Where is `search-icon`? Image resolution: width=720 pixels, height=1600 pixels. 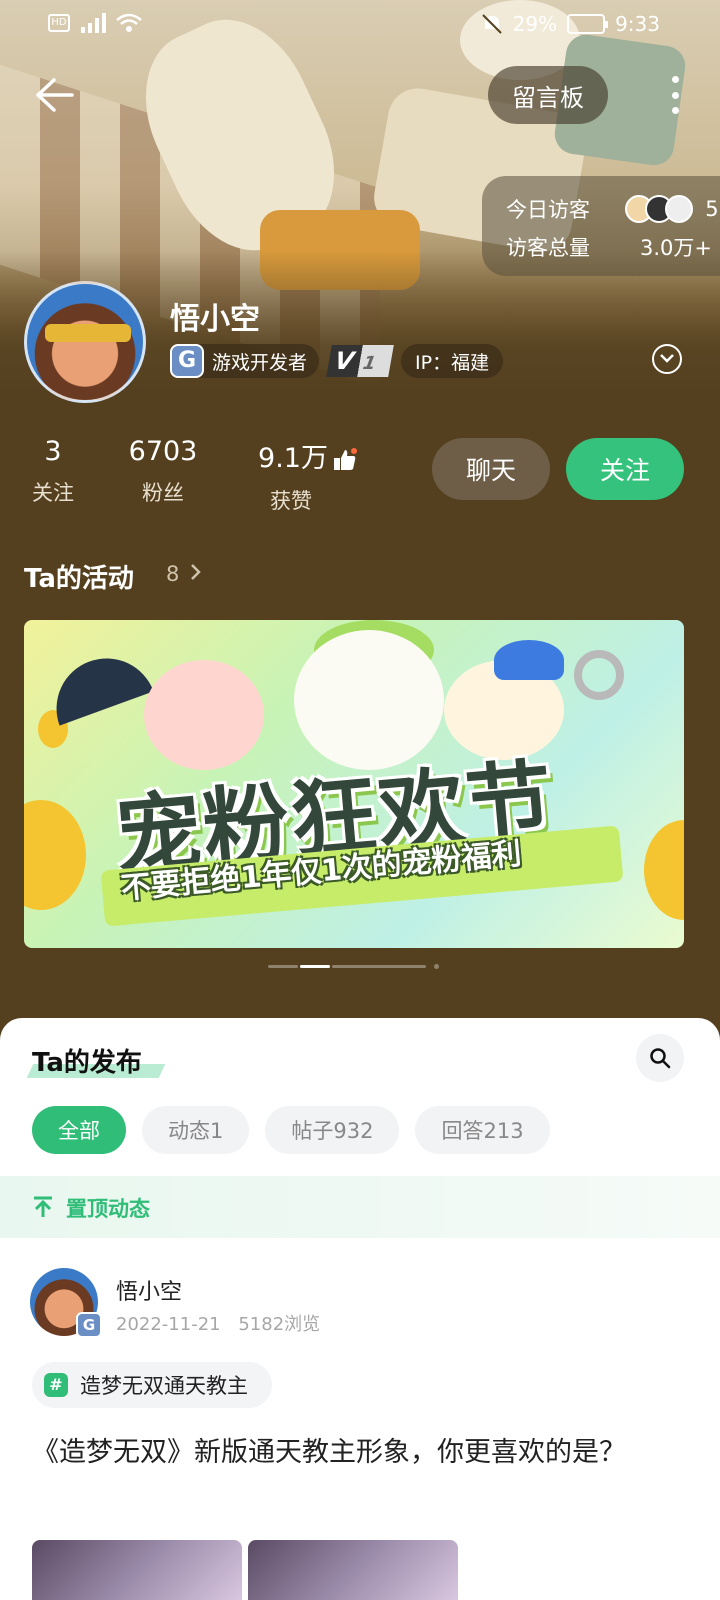 search-icon is located at coordinates (660, 1058).